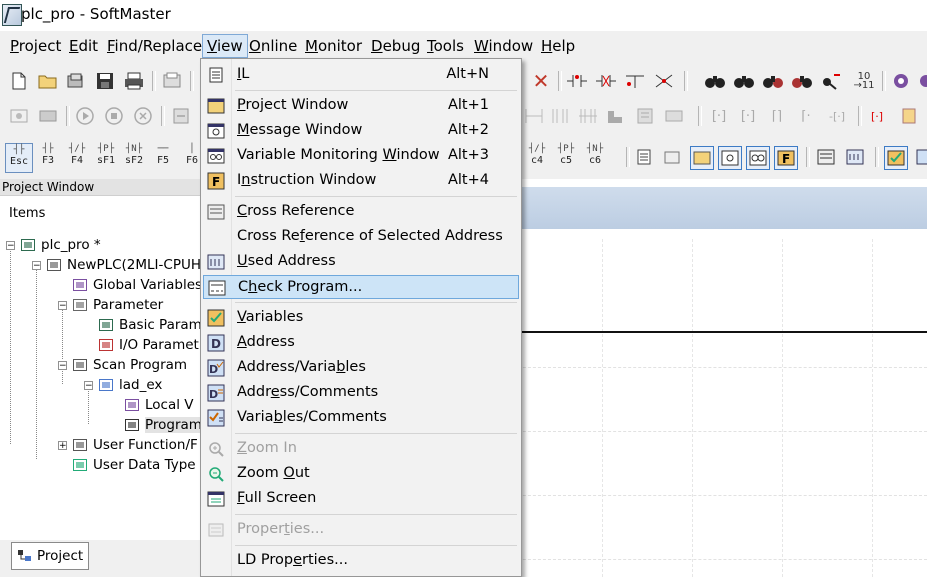  Describe the element at coordinates (143, 325) in the screenshot. I see `tree-item-basic-param: Basic Param` at that location.